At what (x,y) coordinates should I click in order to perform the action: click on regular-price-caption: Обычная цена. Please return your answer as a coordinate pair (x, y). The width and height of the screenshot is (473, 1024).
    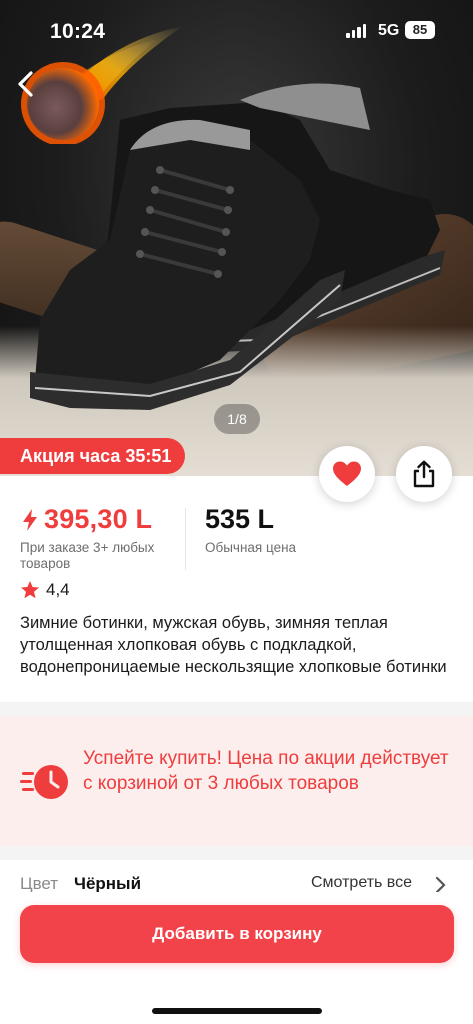
    Looking at the image, I should click on (251, 547).